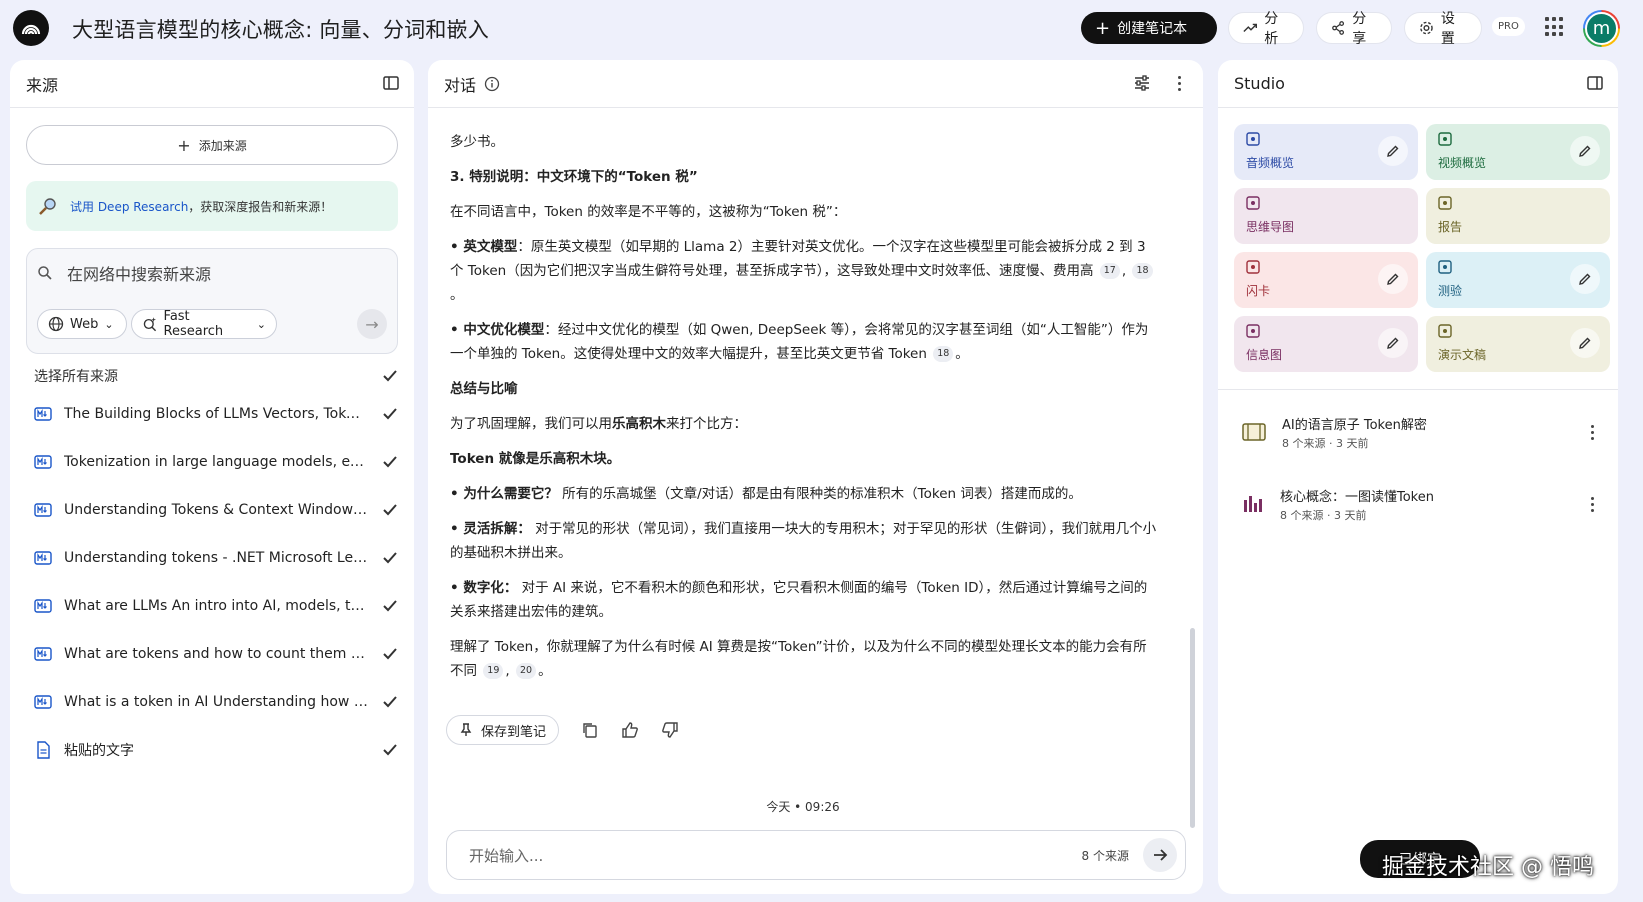  Describe the element at coordinates (261, 324) in the screenshot. I see `chevron-down-icon: ⌄` at that location.